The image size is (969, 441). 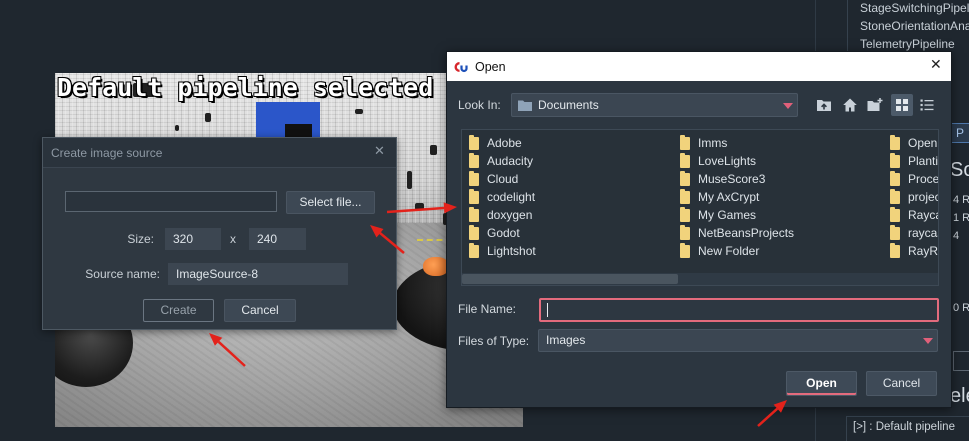 What do you see at coordinates (824, 105) in the screenshot?
I see `up-one-level-icon` at bounding box center [824, 105].